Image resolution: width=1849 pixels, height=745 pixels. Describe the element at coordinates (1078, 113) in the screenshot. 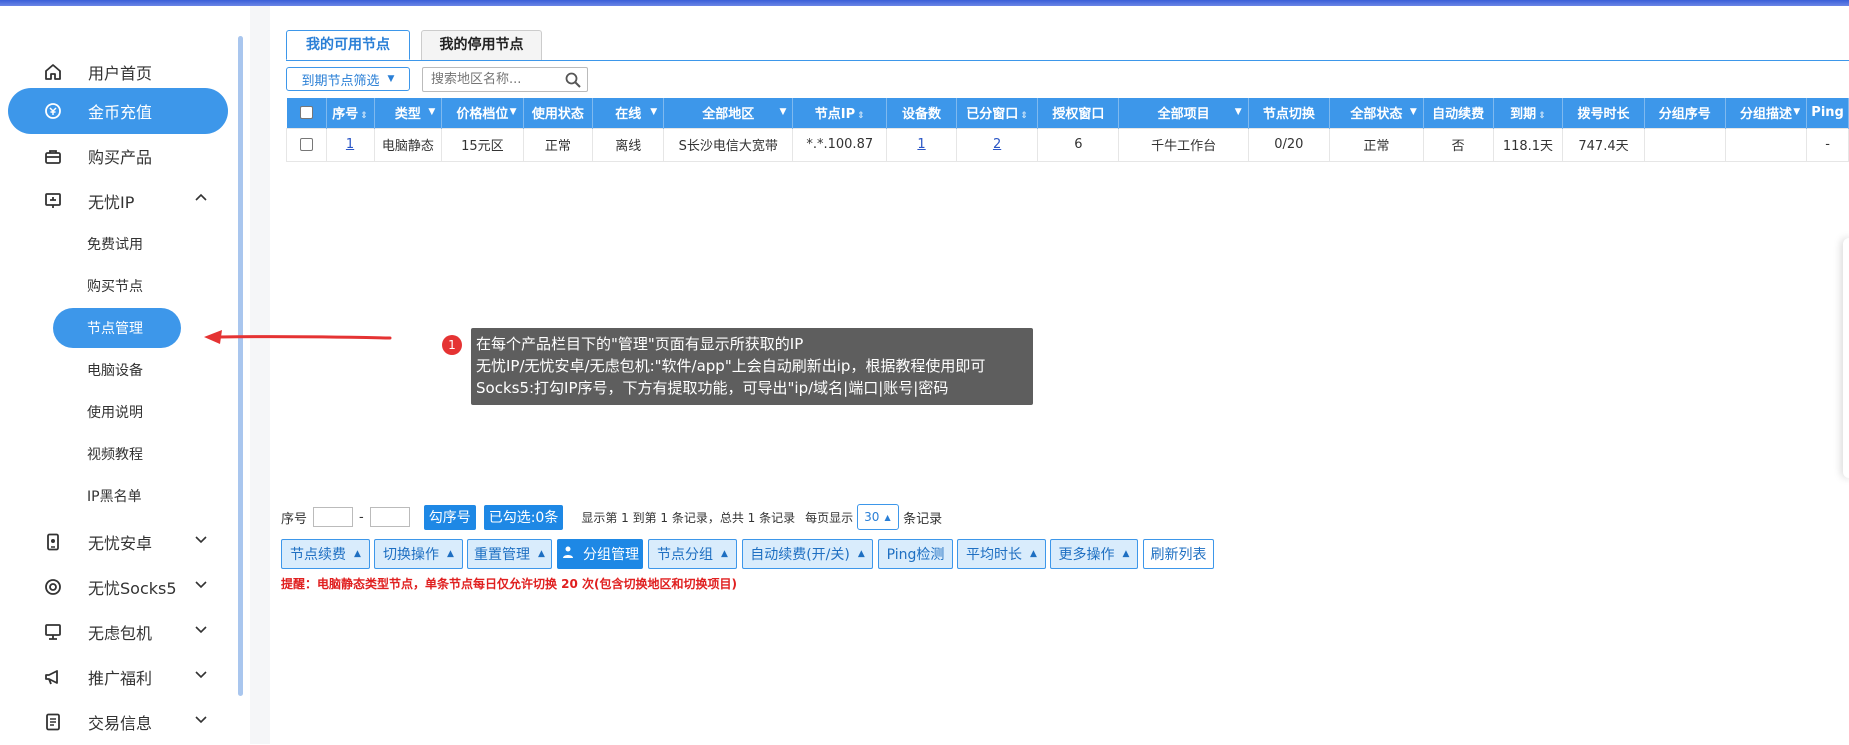

I see `header-auth: 授权窗口` at that location.